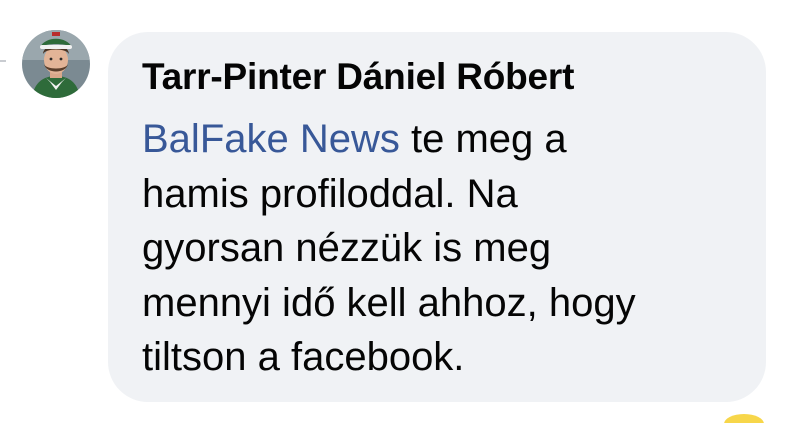  I want to click on comment-author: Tarr-Pinter Dániel Róbert, so click(358, 77).